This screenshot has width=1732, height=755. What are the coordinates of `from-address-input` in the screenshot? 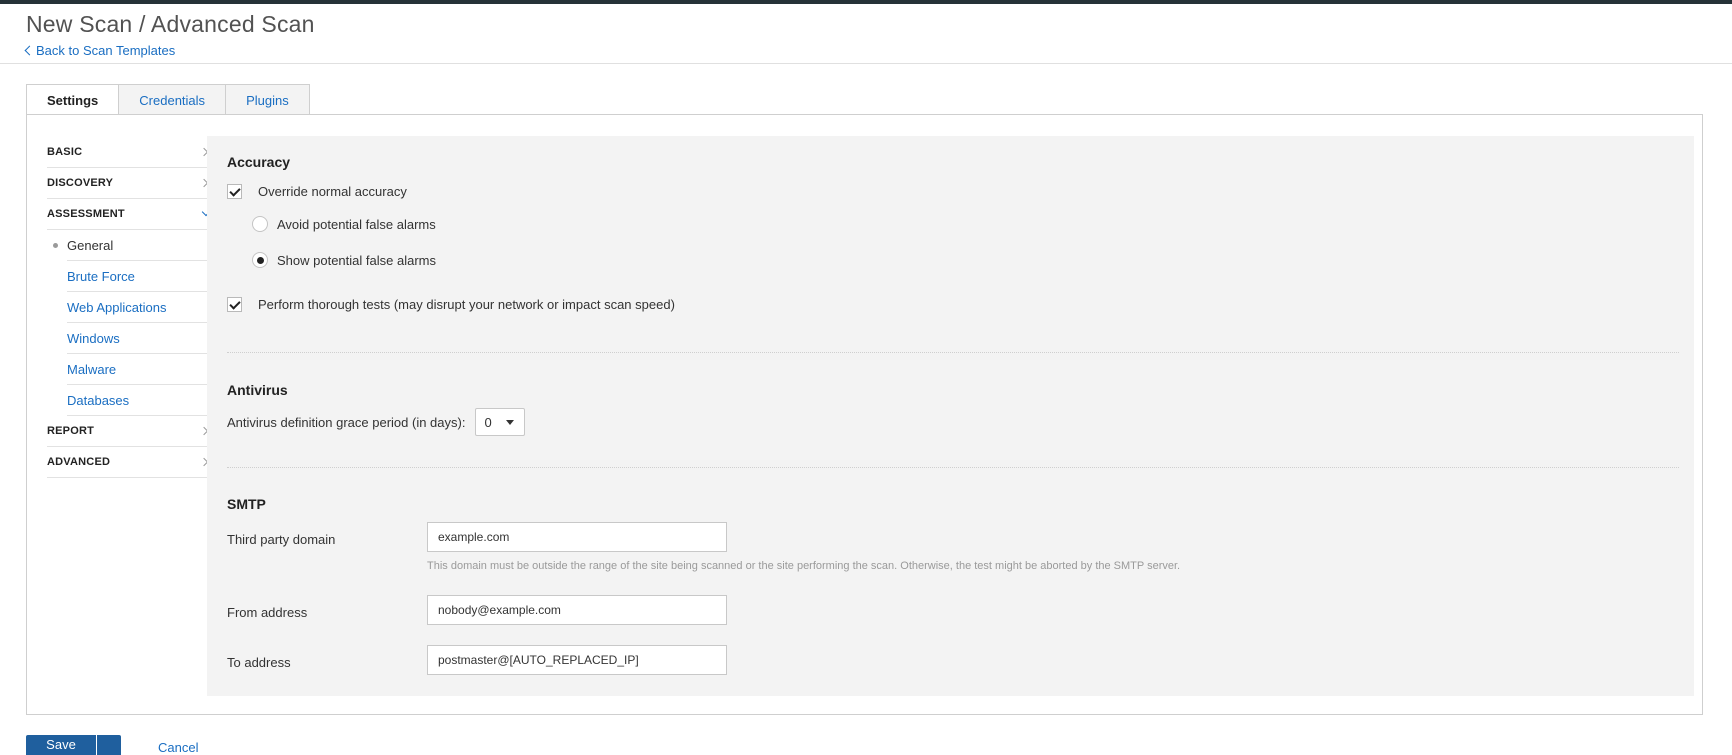 It's located at (577, 610).